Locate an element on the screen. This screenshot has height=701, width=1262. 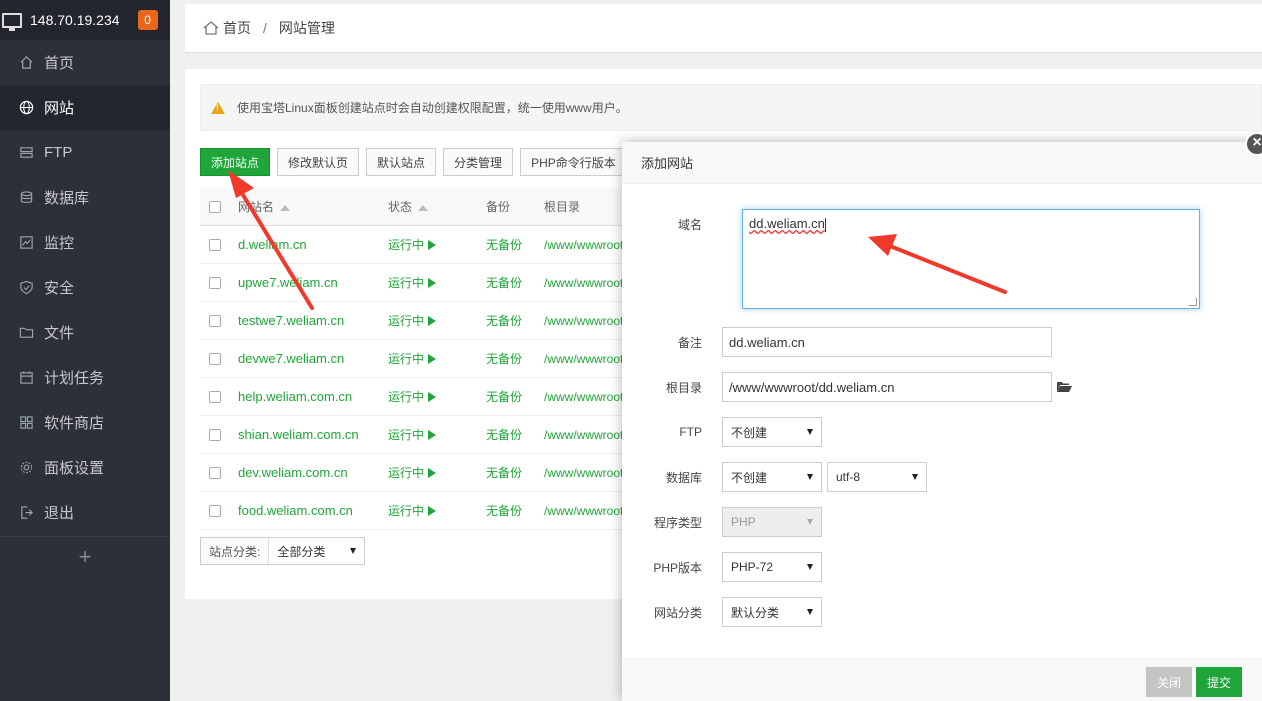
site-name-link: d.weliam.cn is located at coordinates (272, 244).